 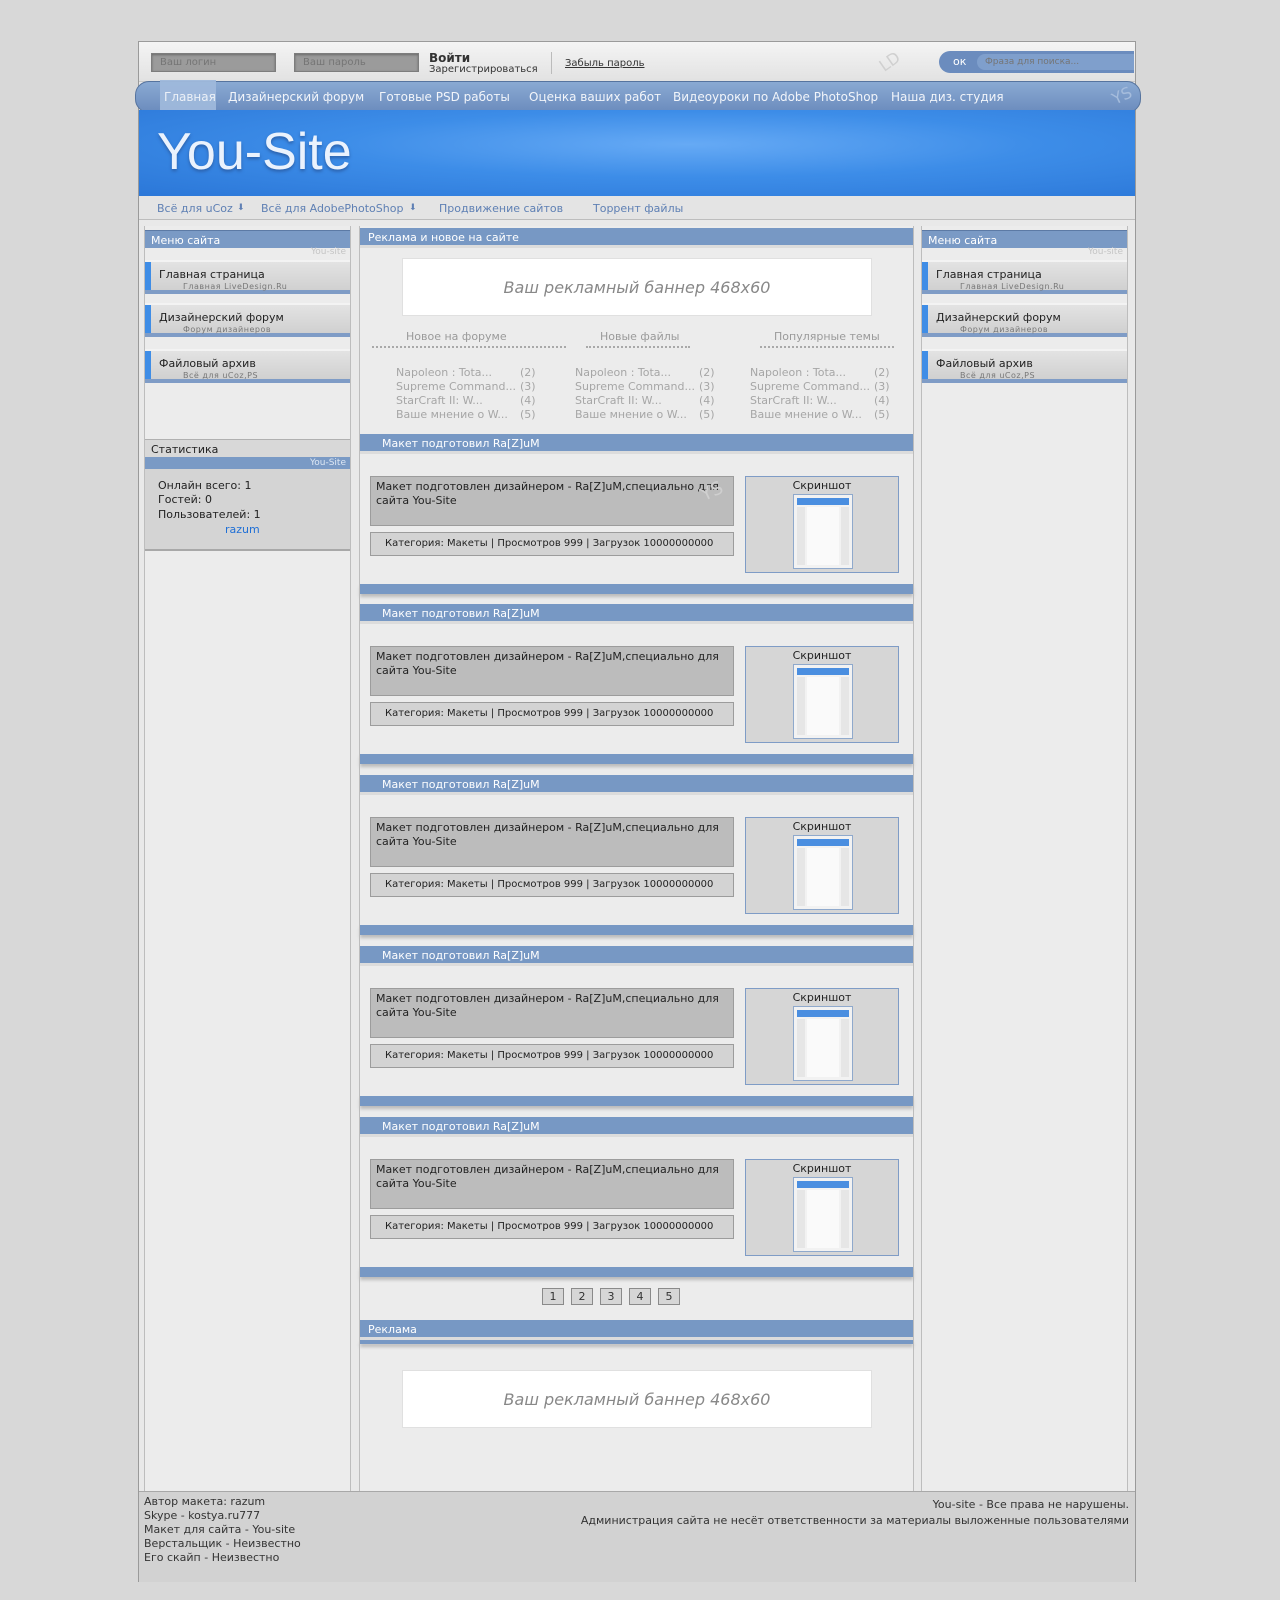 I want to click on nav-item-psd-works: Готовые PSD работы, so click(x=444, y=97).